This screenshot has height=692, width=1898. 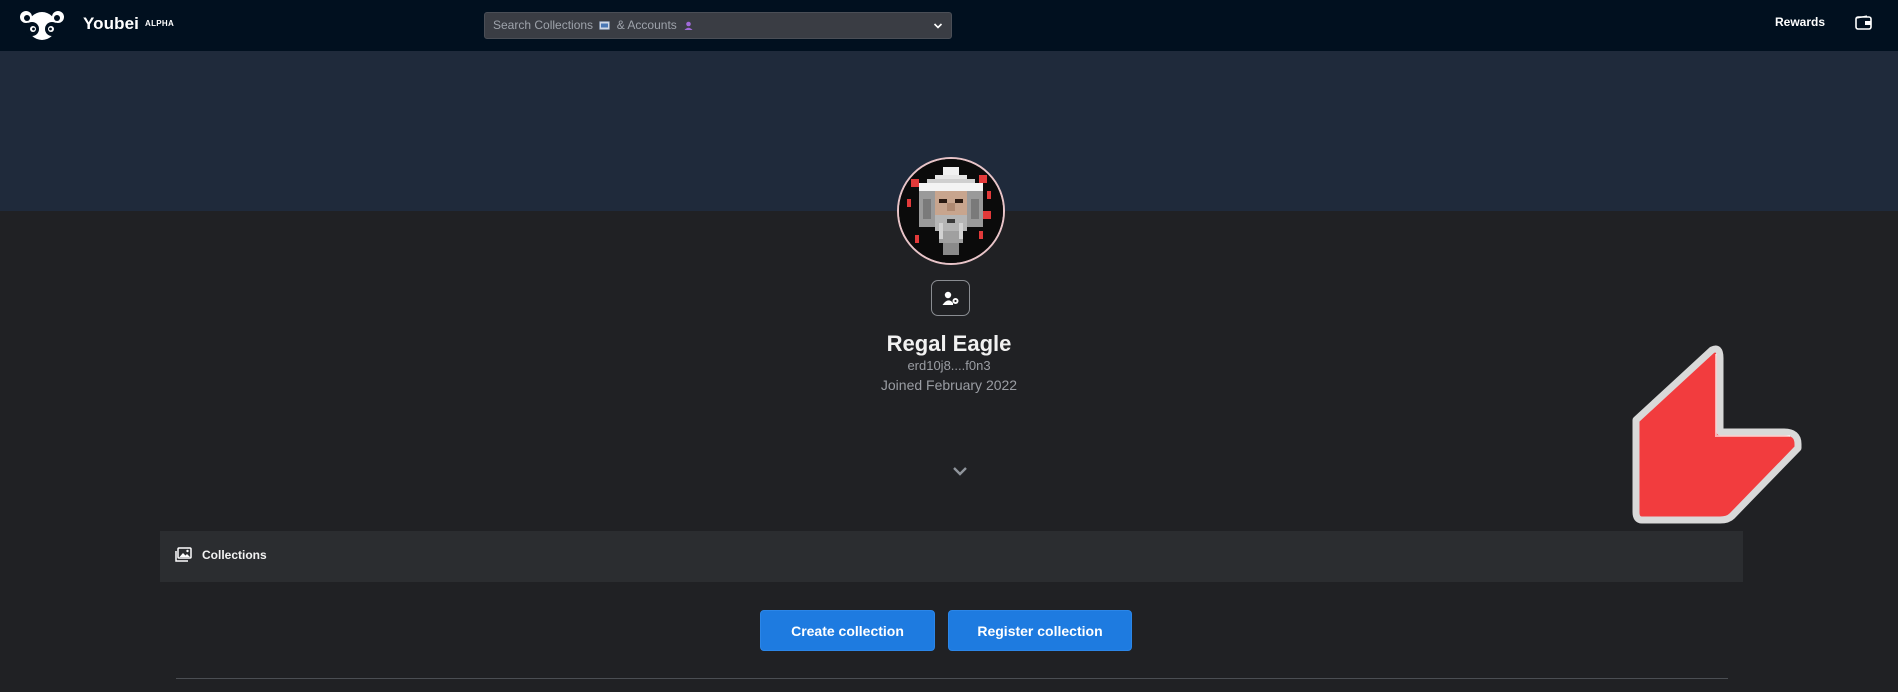 I want to click on tab-collections: Collections, so click(x=221, y=554).